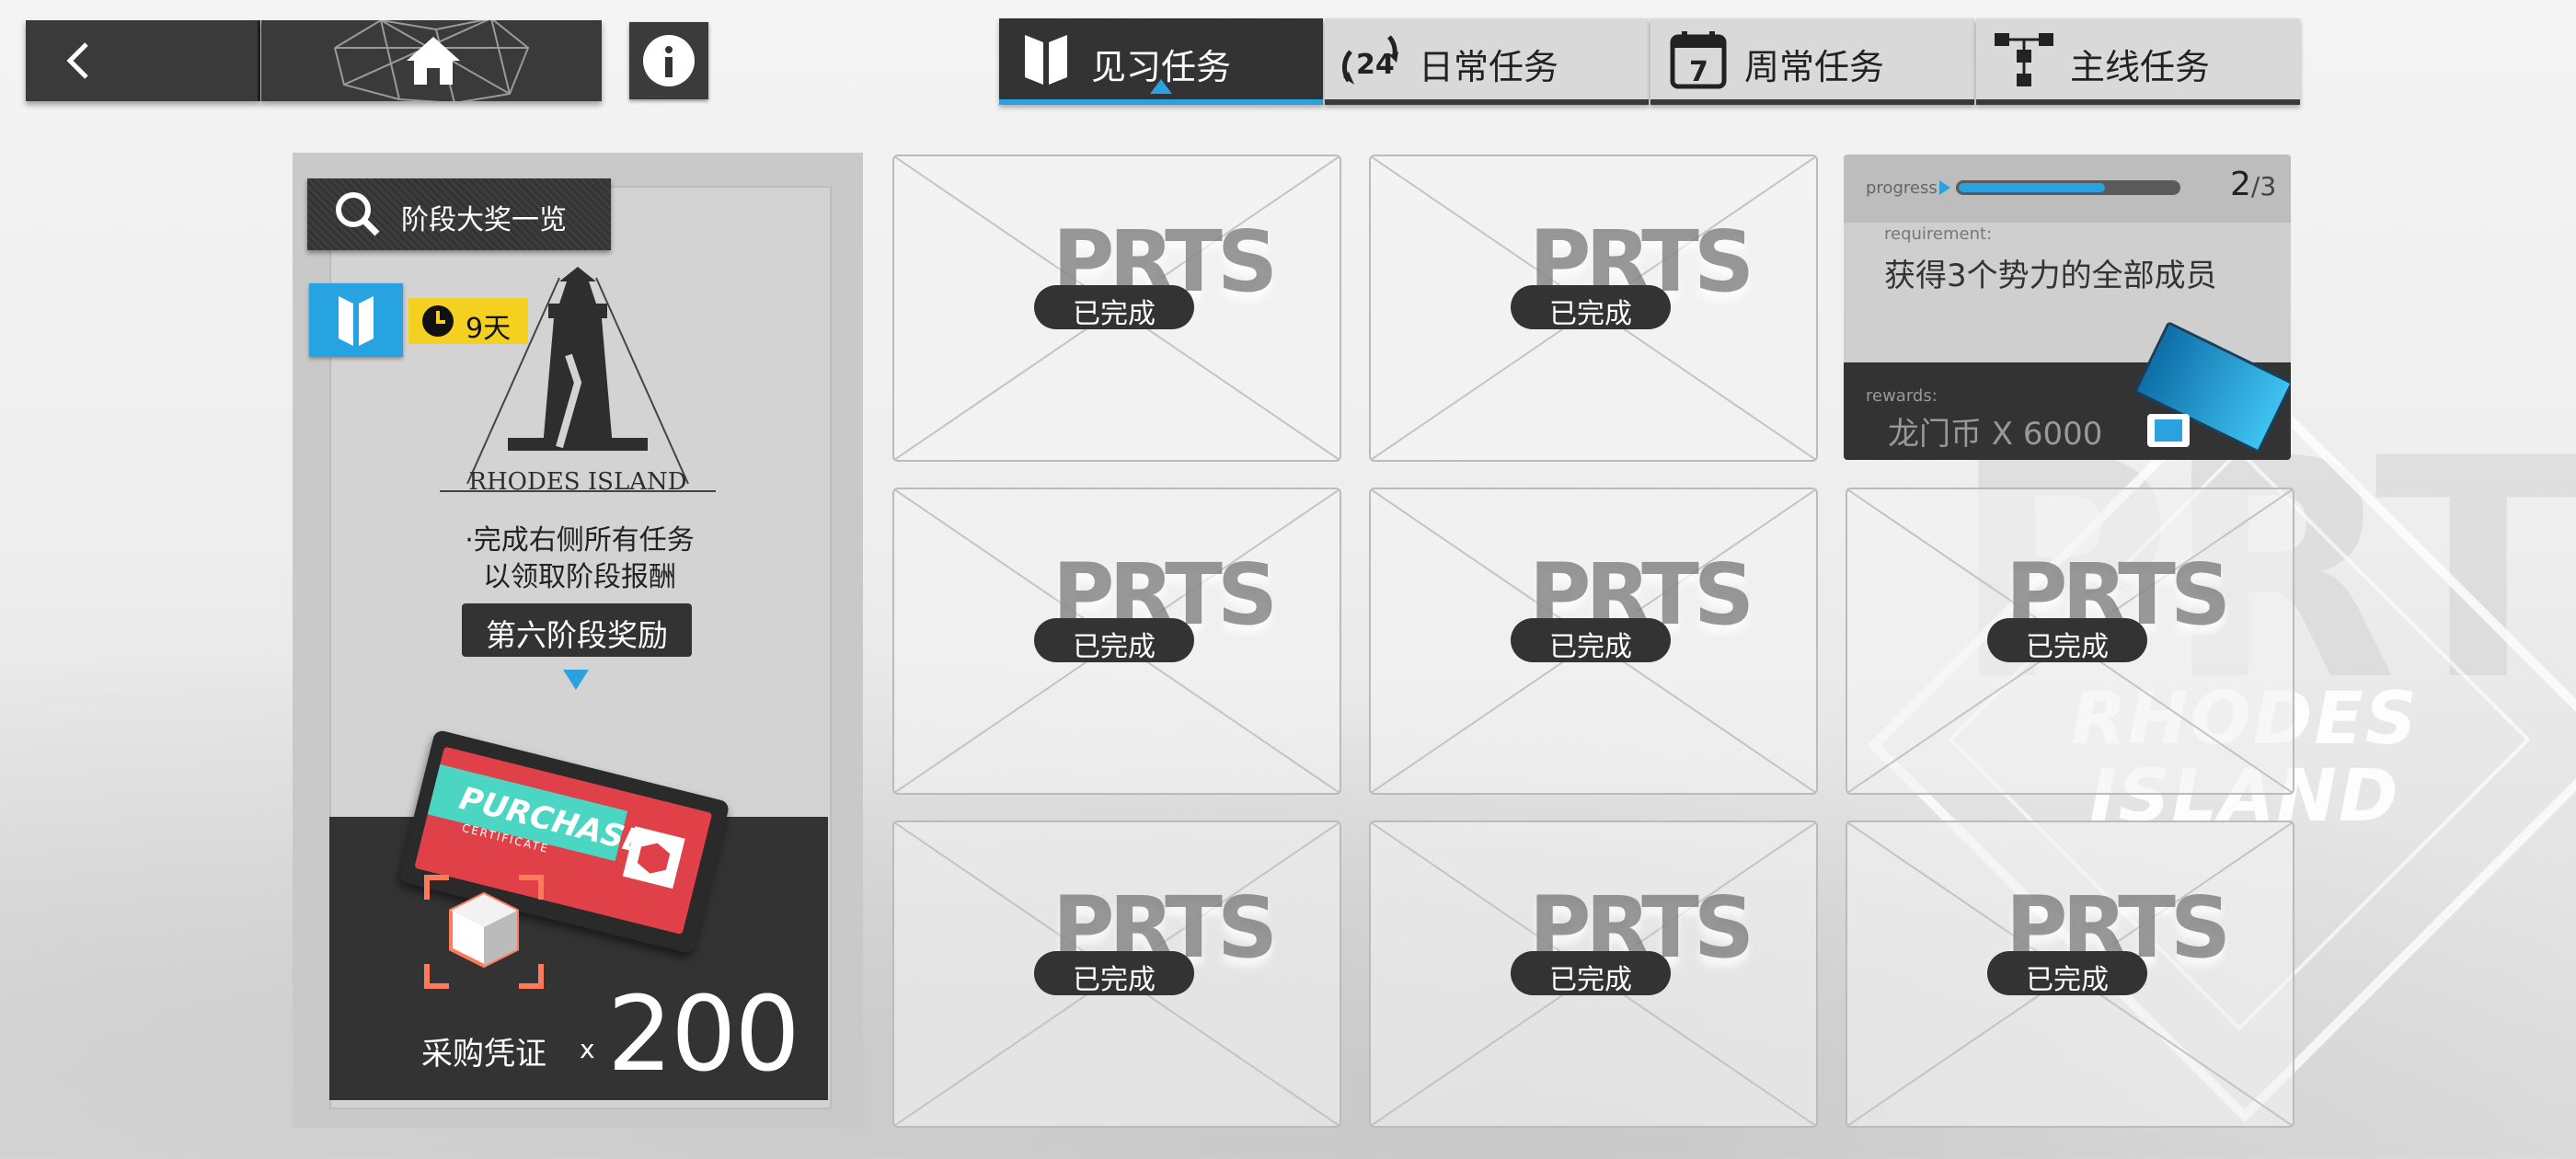  Describe the element at coordinates (1161, 61) in the screenshot. I see `tab-trainee-tasks: 见习任务` at that location.